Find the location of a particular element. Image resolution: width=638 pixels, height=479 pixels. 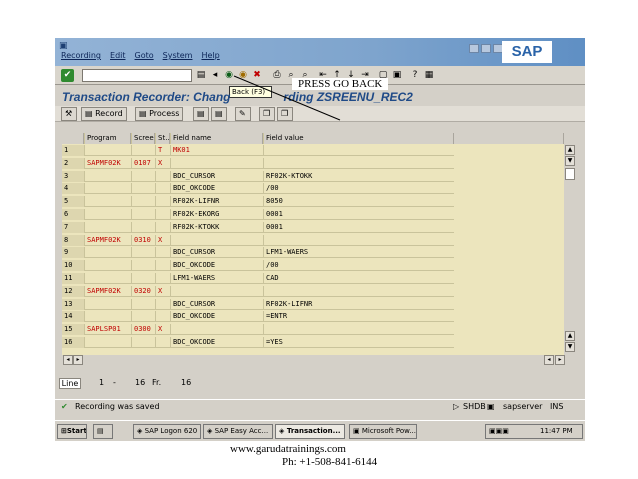

callout-arrow is located at coordinates (287, 98).